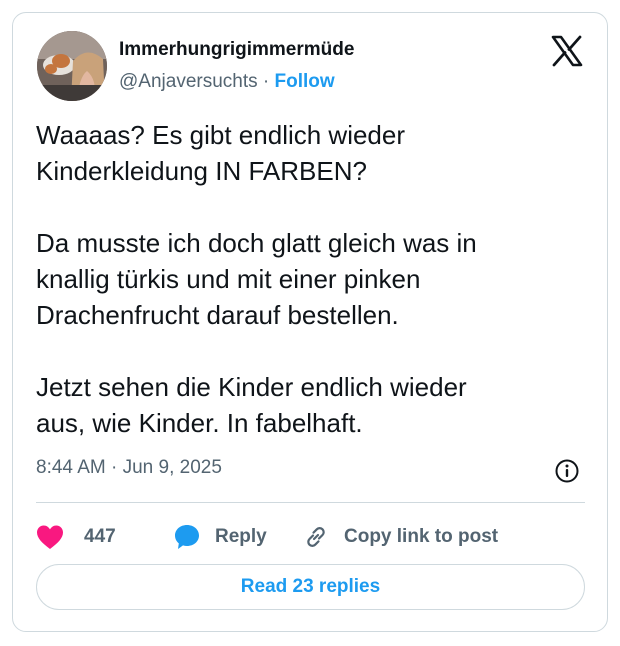 The image size is (620, 646). I want to click on author-handle: @Anjaversuchts, so click(188, 81).